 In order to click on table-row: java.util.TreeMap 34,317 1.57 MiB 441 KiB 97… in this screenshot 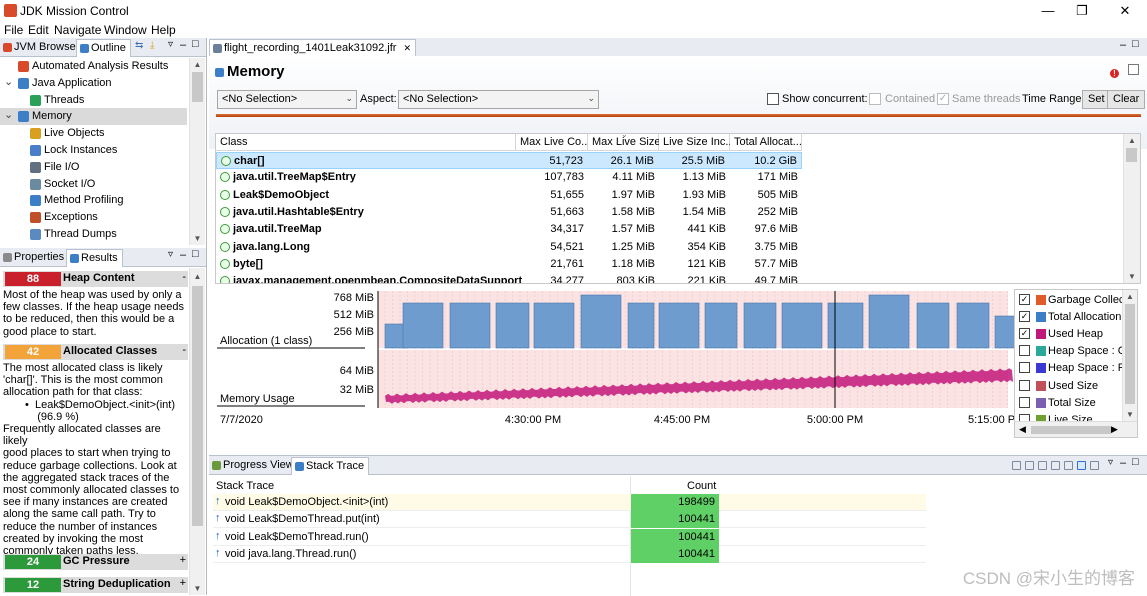, I will do `click(509, 229)`.